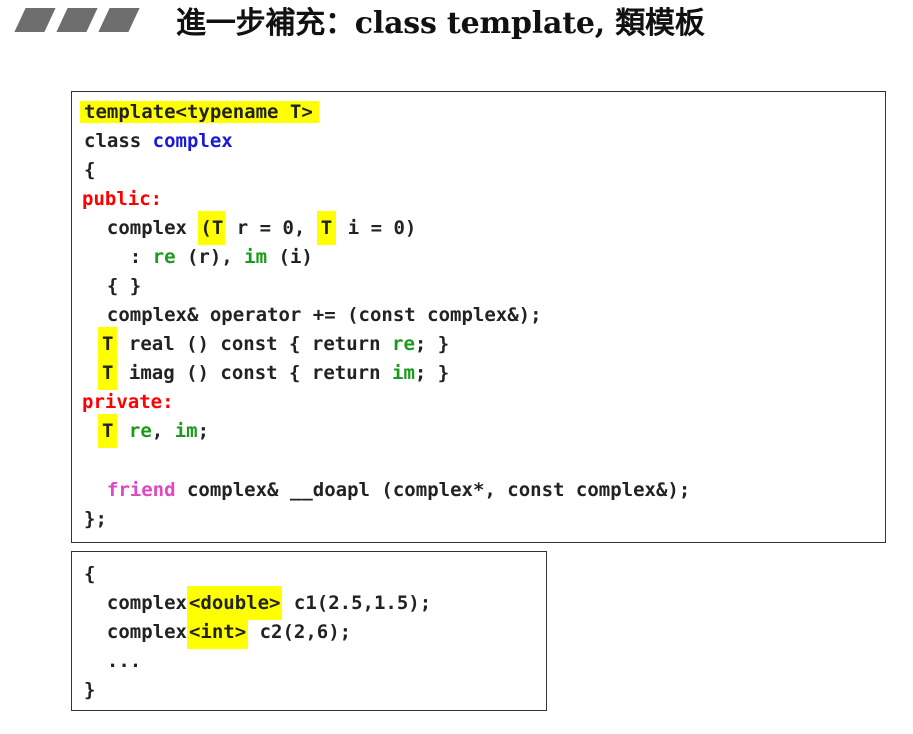 The image size is (913, 734). I want to click on access-specifier-public: public:, so click(122, 199).